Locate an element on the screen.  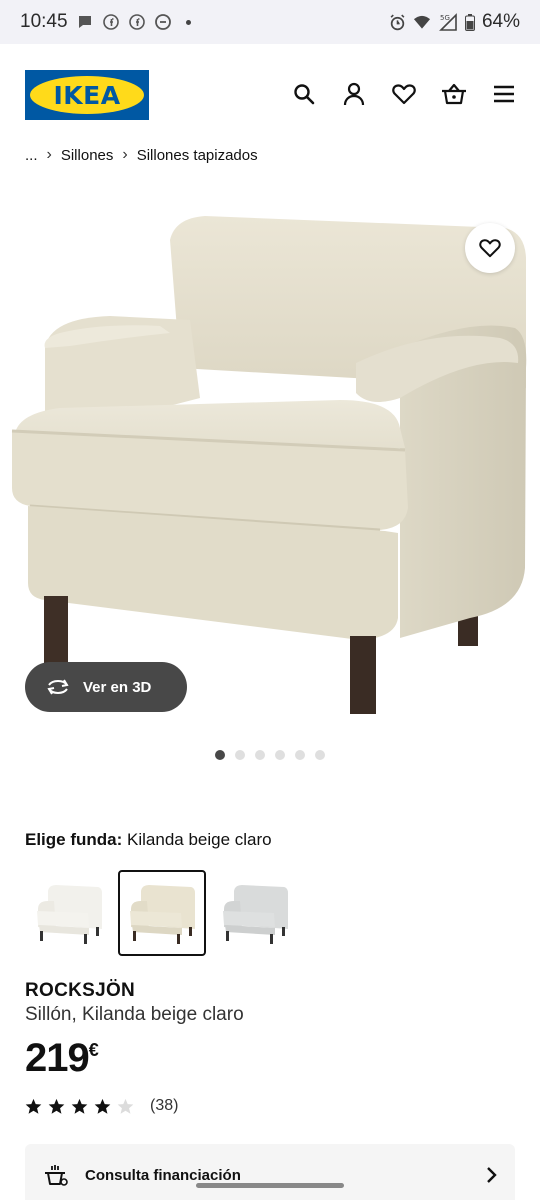
status-left: 10:45 is located at coordinates (105, 22).